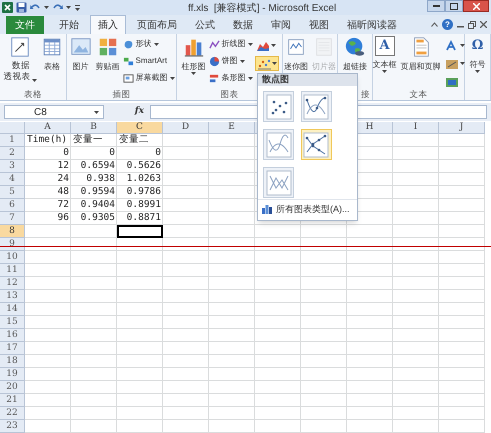  What do you see at coordinates (12, 244) in the screenshot?
I see `row-header: 9` at bounding box center [12, 244].